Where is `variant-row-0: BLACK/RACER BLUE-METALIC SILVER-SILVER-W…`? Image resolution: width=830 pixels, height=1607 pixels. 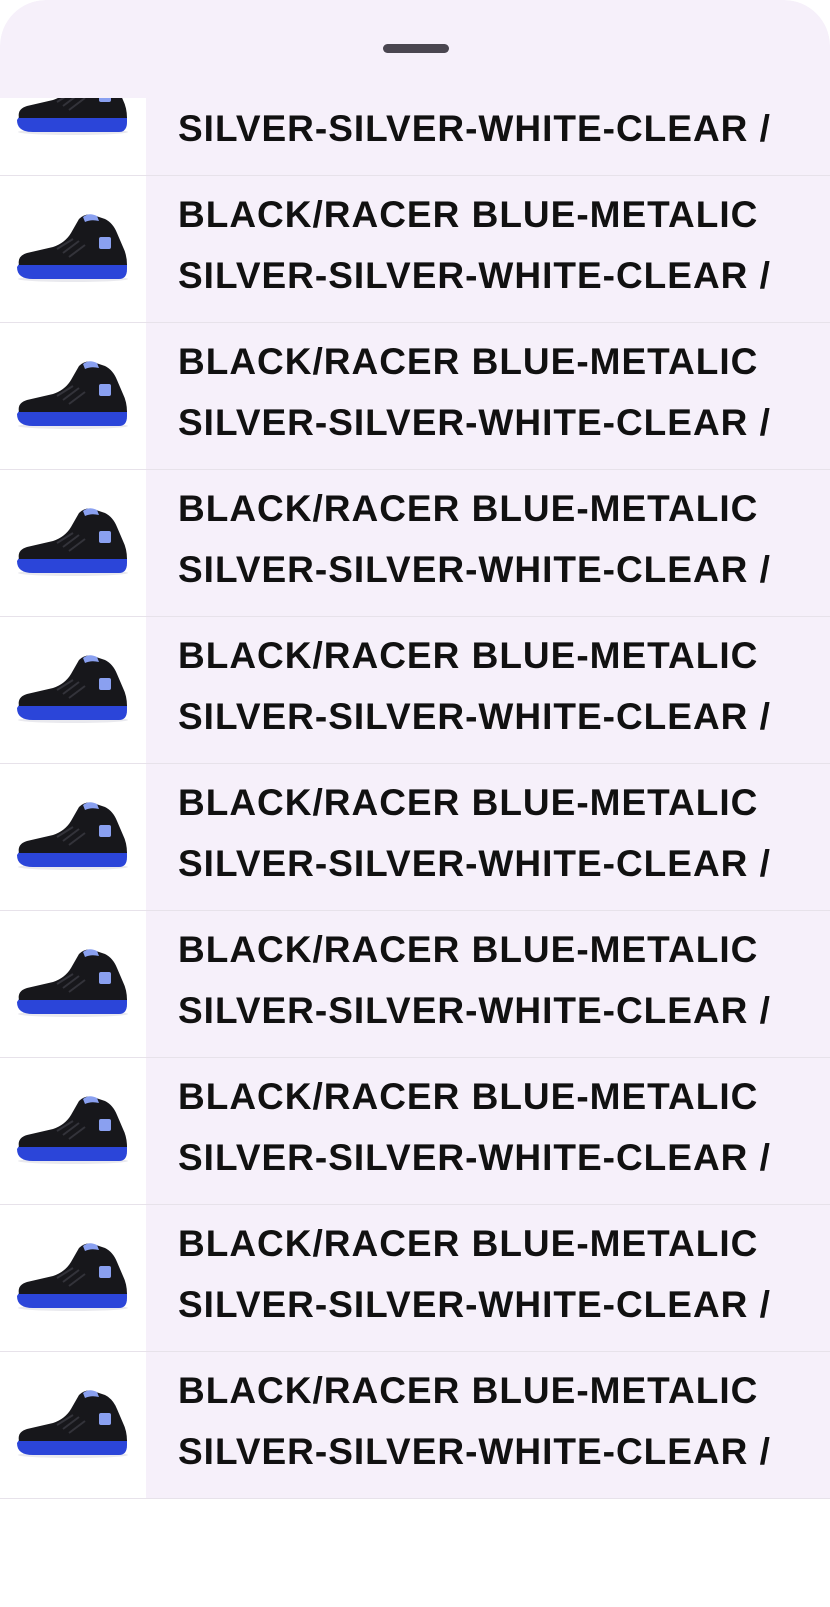
variant-row-0: BLACK/RACER BLUE-METALIC SILVER-SILVER-W… is located at coordinates (415, 137).